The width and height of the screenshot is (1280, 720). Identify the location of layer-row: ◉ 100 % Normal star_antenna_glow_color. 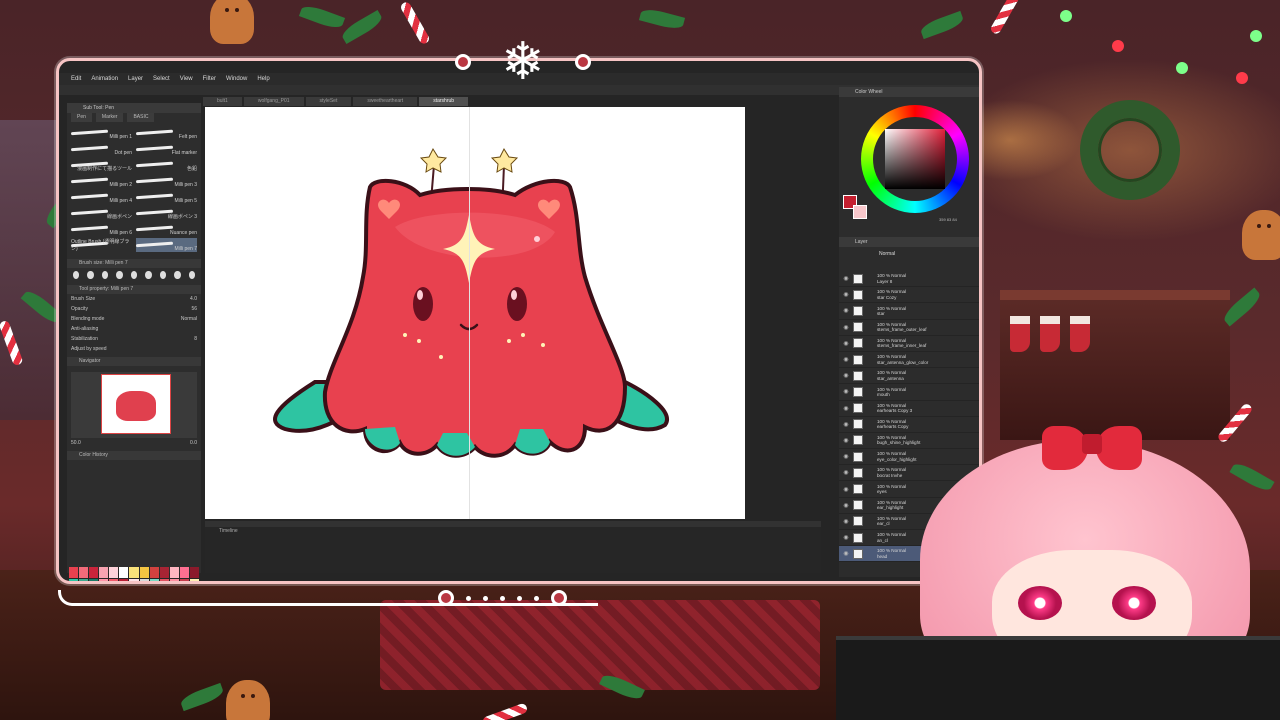
(909, 360).